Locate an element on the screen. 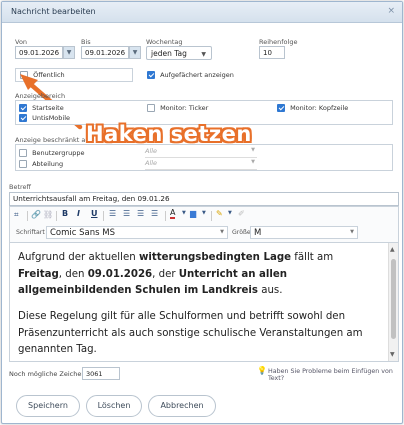 The image size is (404, 425). startseite-checkbox-row: Startseite is located at coordinates (41, 108).